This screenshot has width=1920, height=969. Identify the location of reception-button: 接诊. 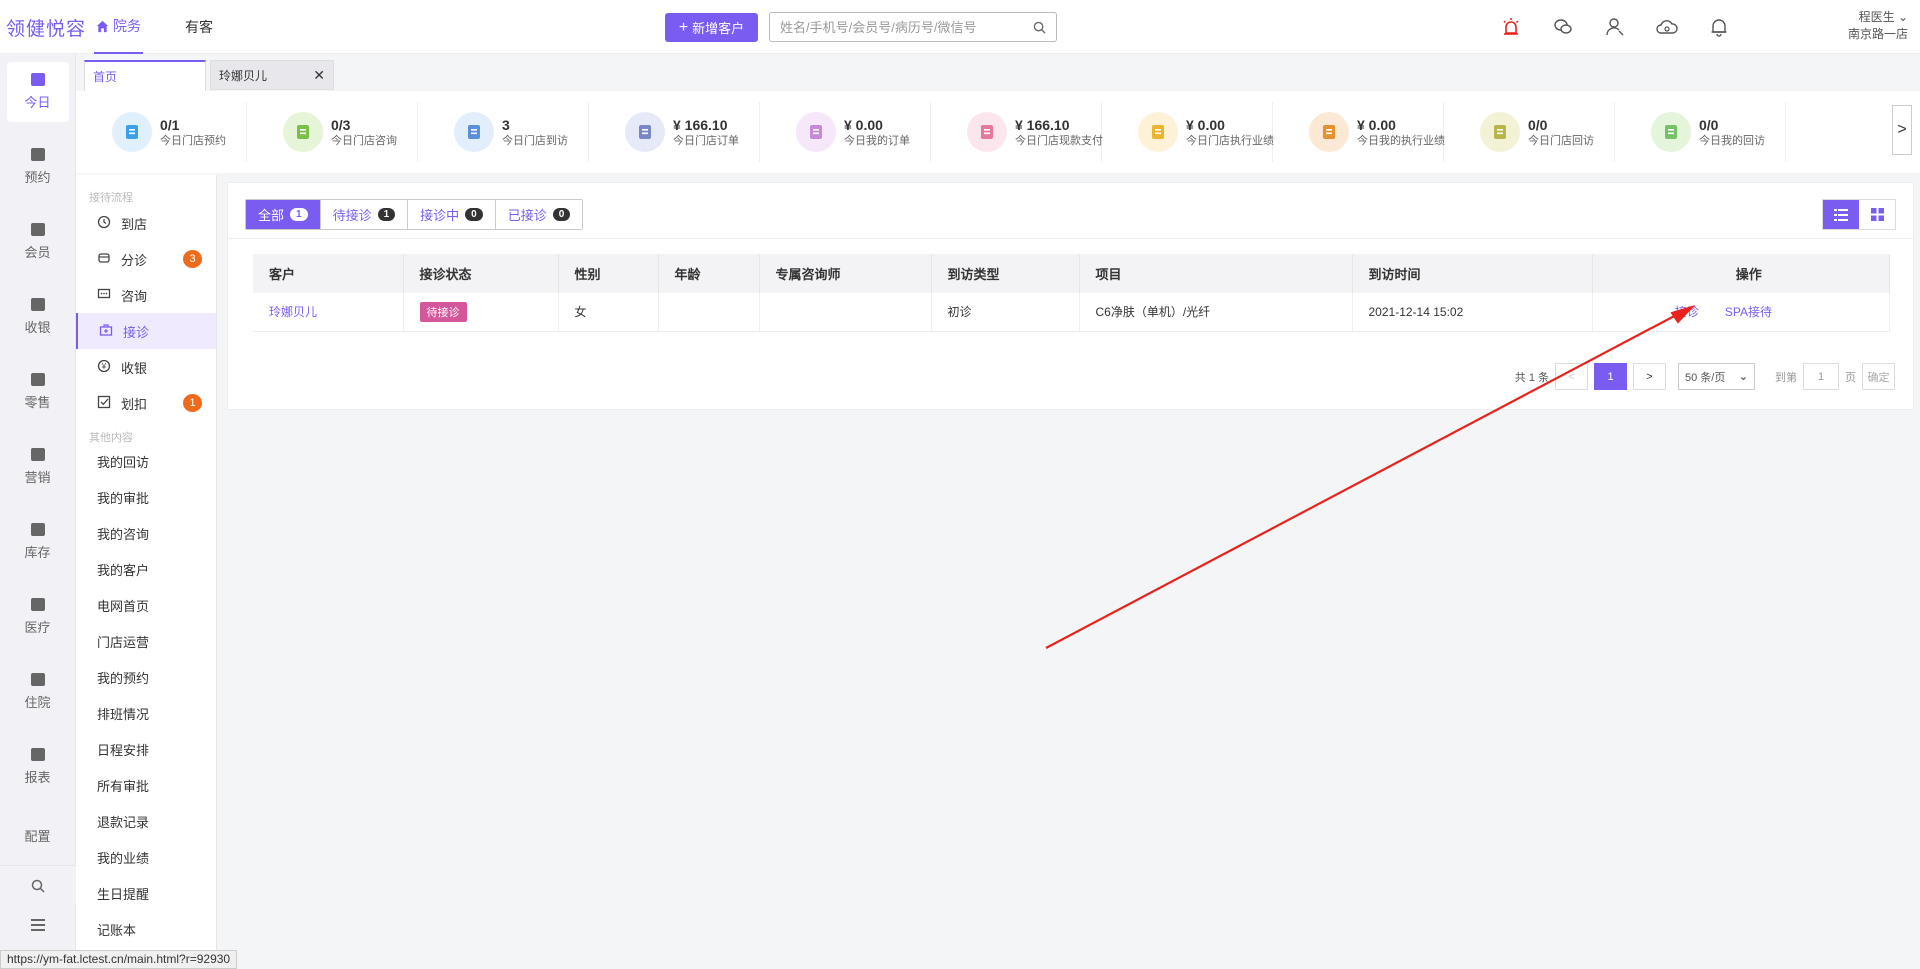
(1687, 311).